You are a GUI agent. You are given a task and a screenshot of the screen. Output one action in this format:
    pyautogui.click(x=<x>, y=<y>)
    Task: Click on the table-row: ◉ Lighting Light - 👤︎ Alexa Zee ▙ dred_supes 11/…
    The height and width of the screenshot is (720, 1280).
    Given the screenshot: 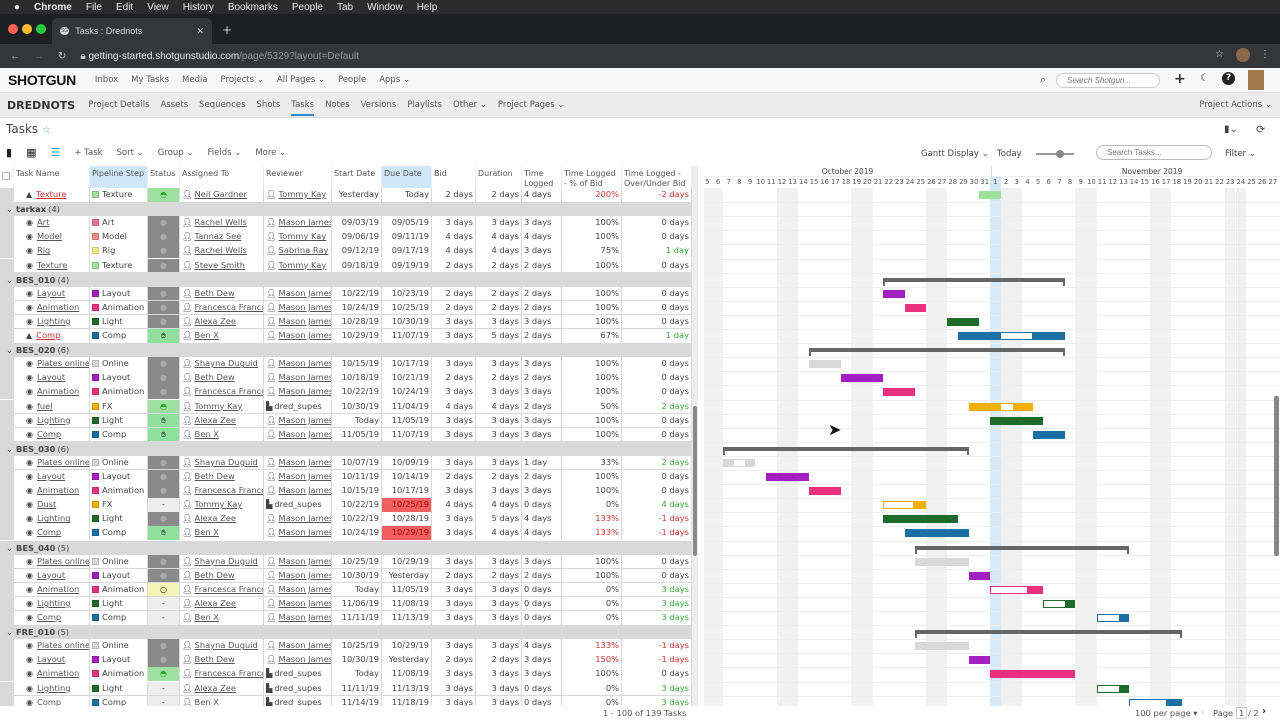 What is the action you would take?
    pyautogui.click(x=346, y=688)
    